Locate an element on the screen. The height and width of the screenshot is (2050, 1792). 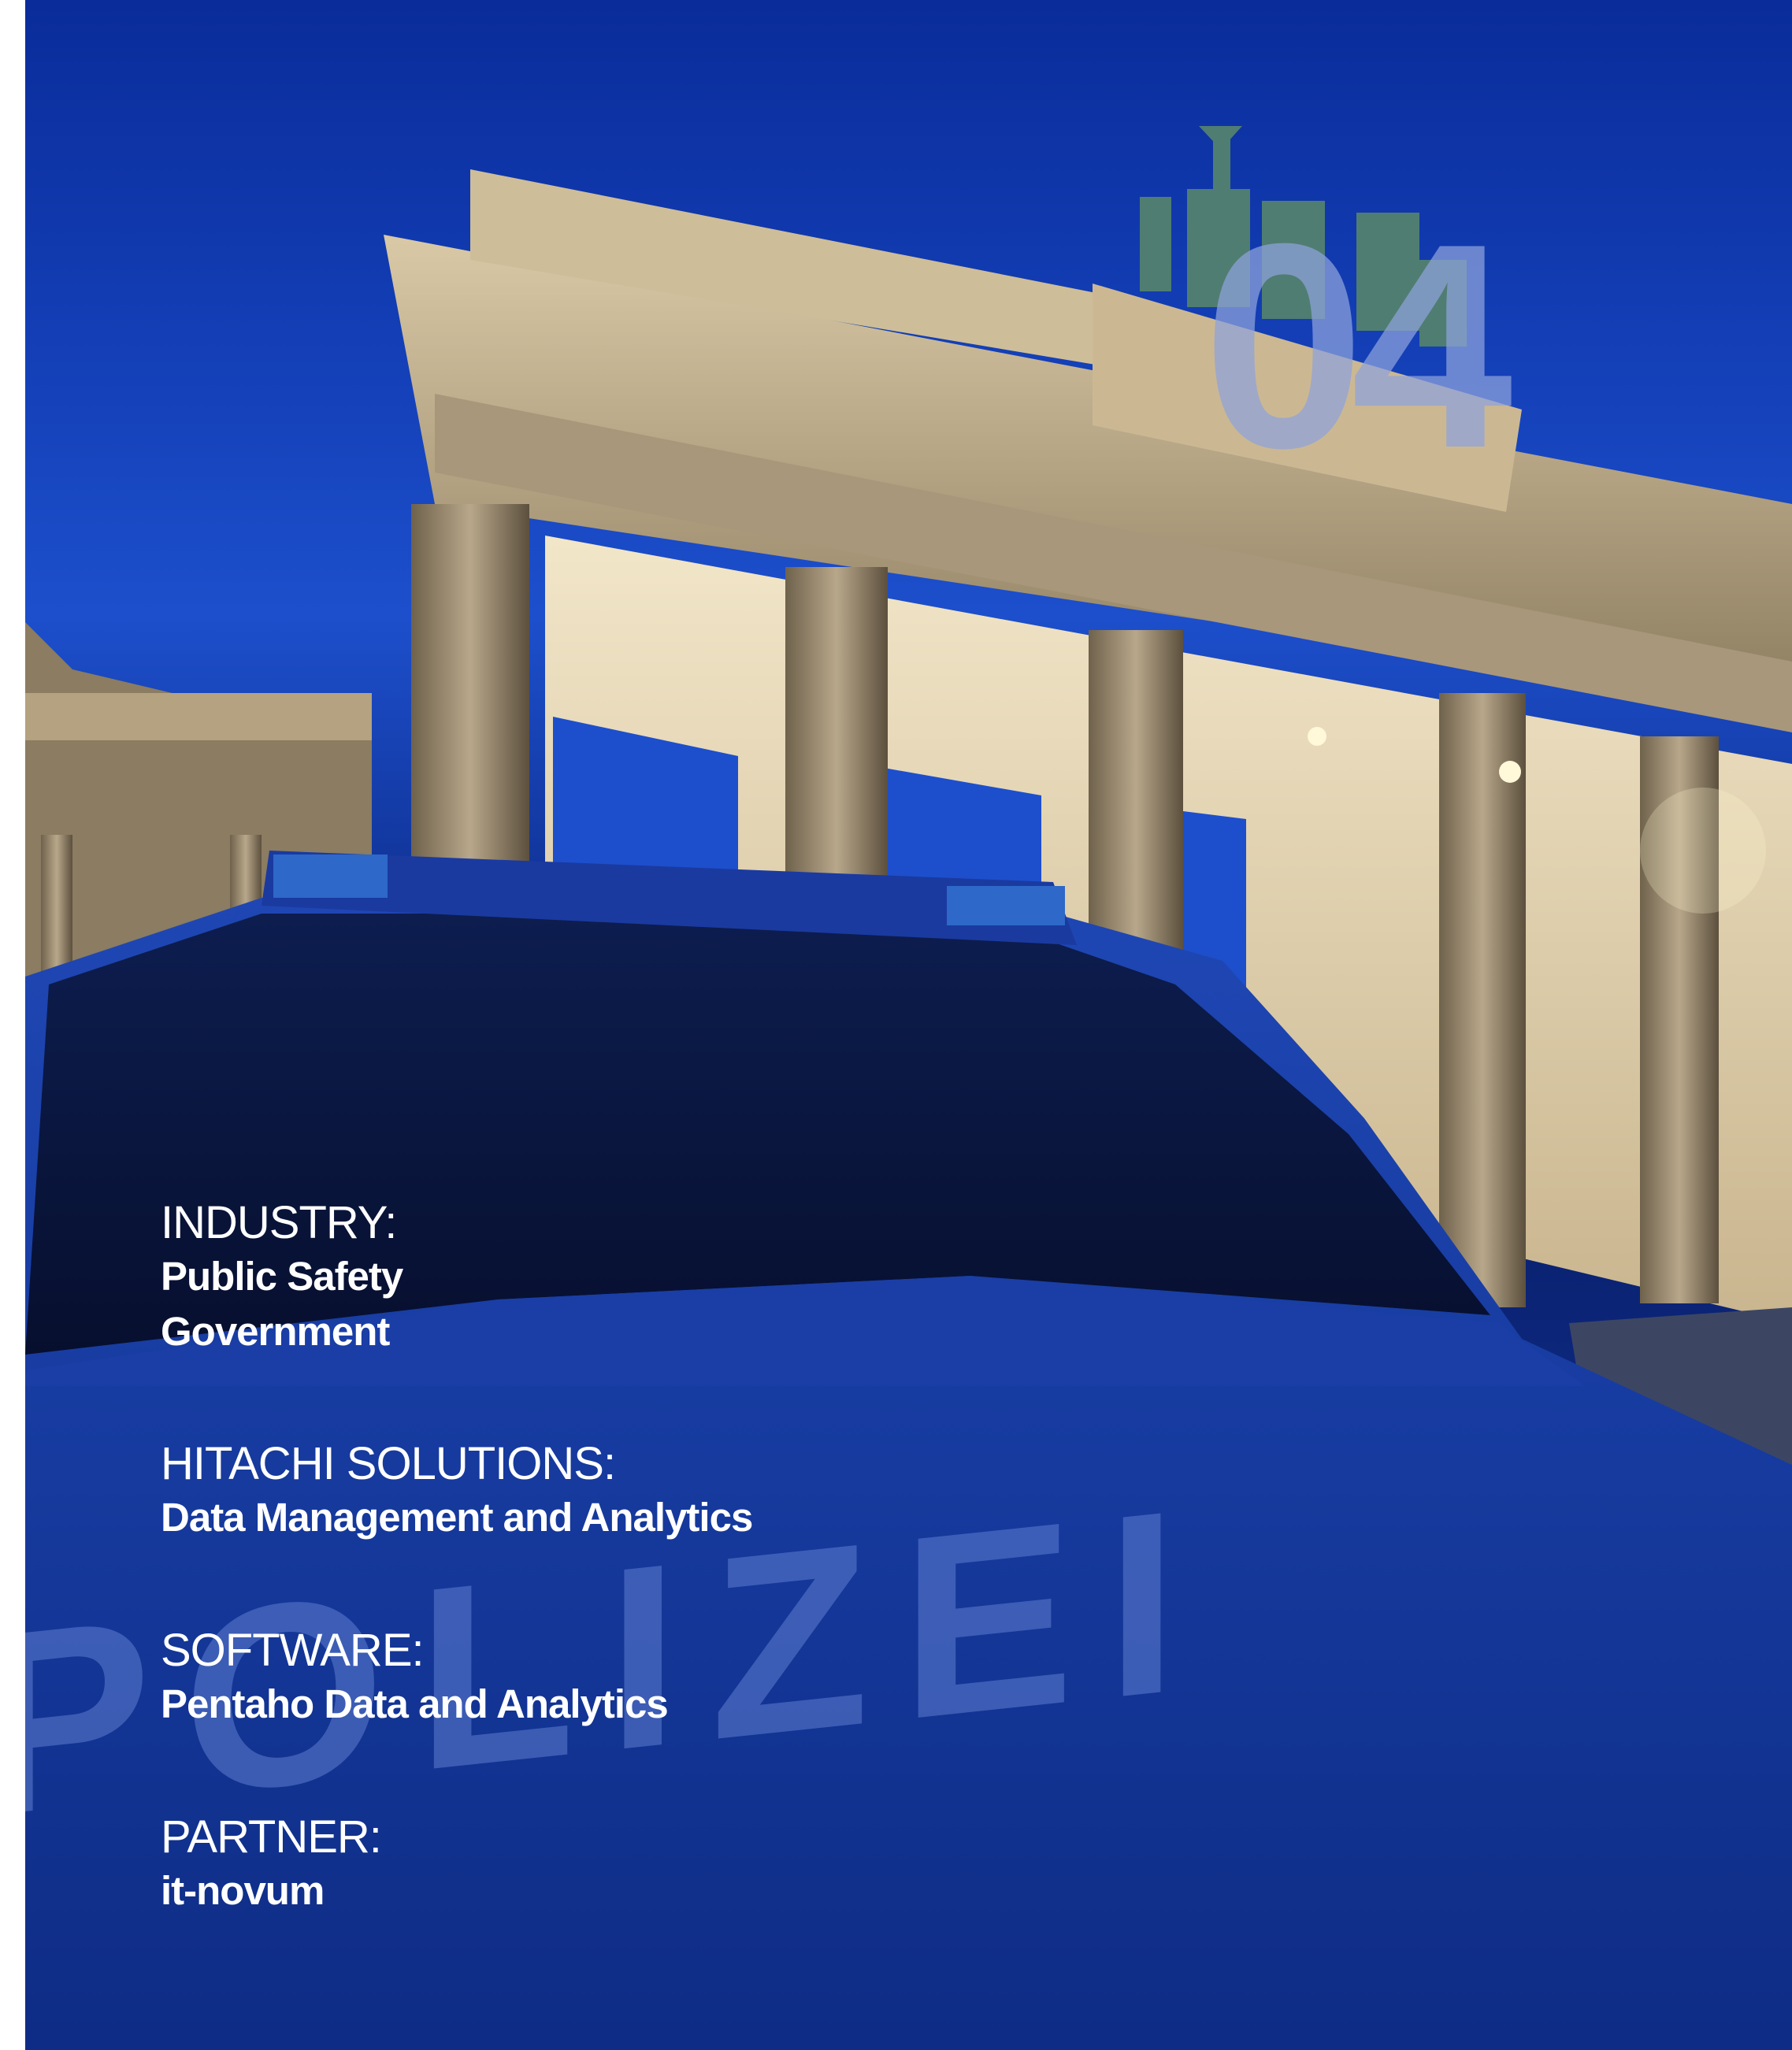
hitachi-solutions-value: Data Management and Analytics is located at coordinates (457, 1517).